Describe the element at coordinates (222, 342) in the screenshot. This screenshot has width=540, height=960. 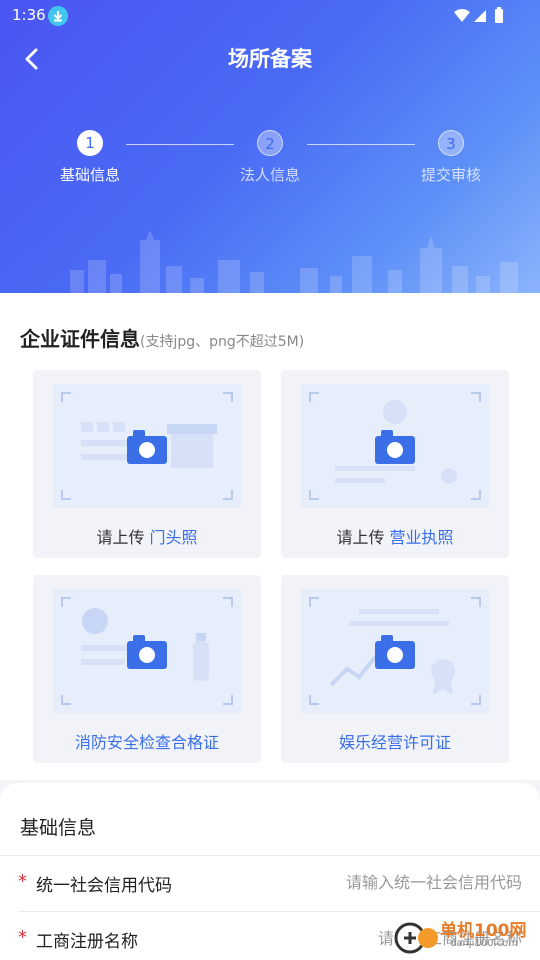
I see `upload-hint: (支持jpg、png不超过5M)` at that location.